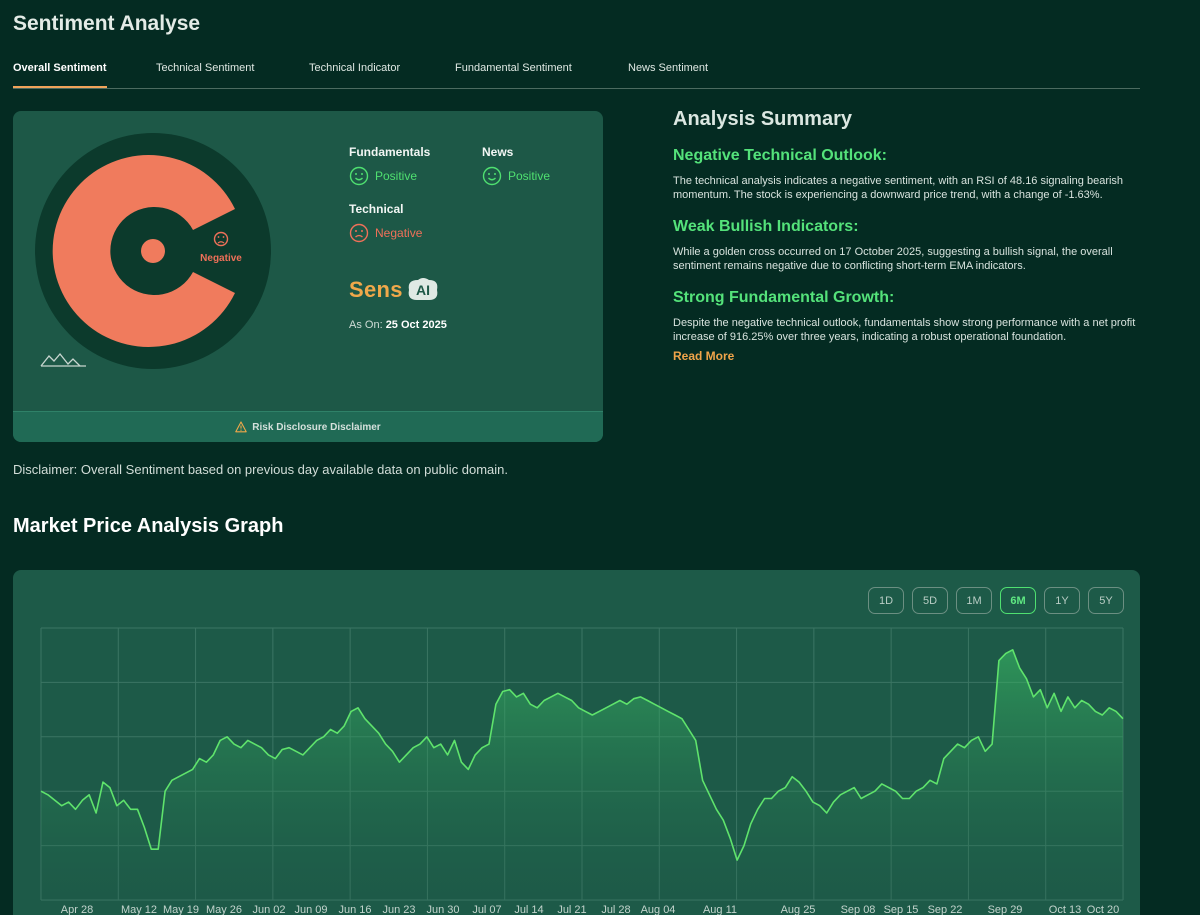  Describe the element at coordinates (1065, 909) in the screenshot. I see `x-tick-label: Oct 13` at that location.